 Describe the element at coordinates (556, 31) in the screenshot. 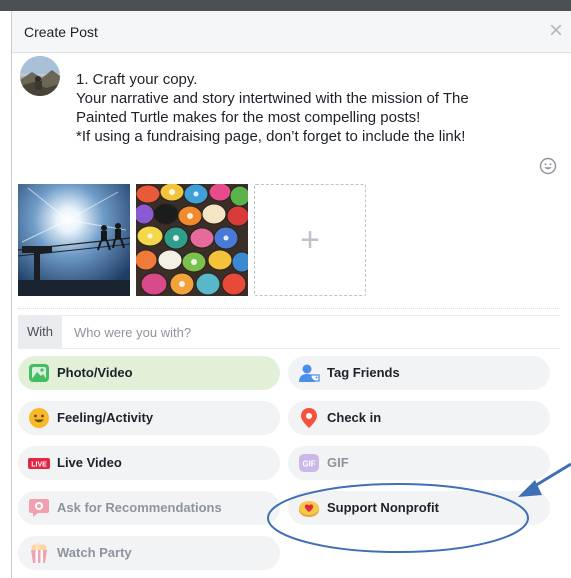

I see `close-icon: ×` at that location.